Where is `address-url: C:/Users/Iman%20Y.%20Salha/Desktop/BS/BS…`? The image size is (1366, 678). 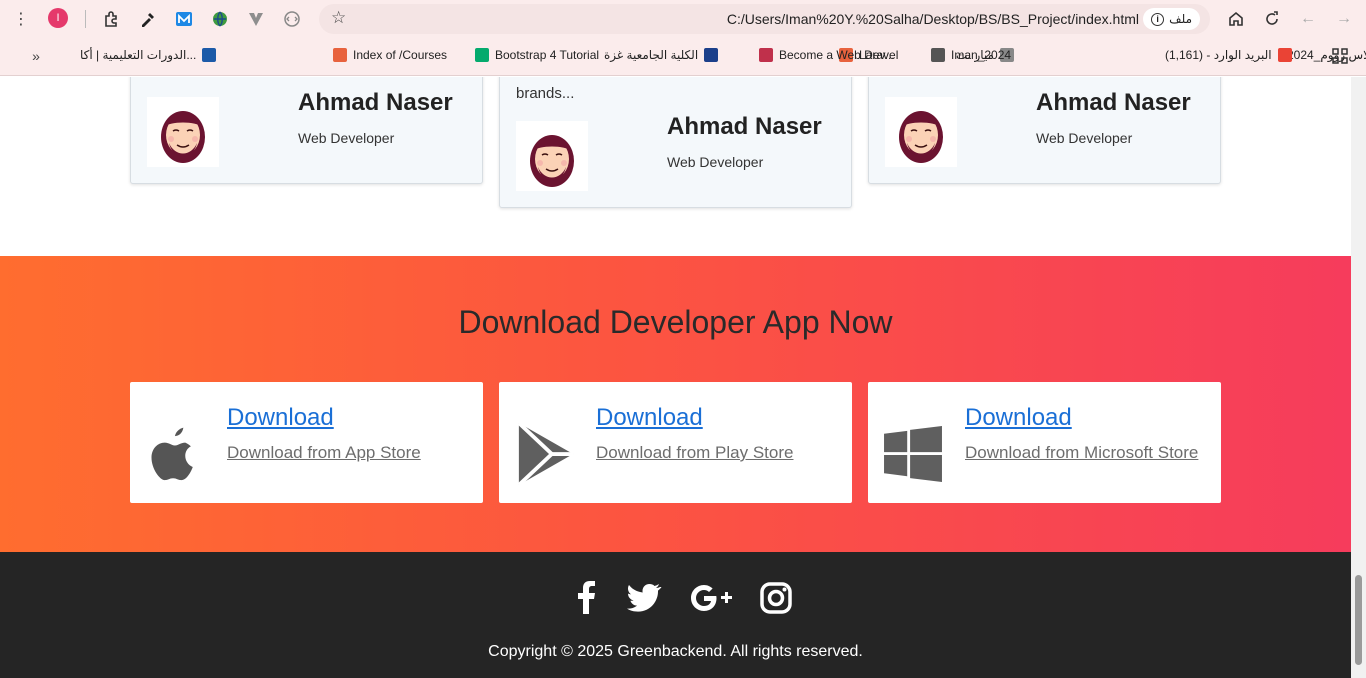 address-url: C:/Users/Iman%20Y.%20Salha/Desktop/BS/BS… is located at coordinates (933, 19).